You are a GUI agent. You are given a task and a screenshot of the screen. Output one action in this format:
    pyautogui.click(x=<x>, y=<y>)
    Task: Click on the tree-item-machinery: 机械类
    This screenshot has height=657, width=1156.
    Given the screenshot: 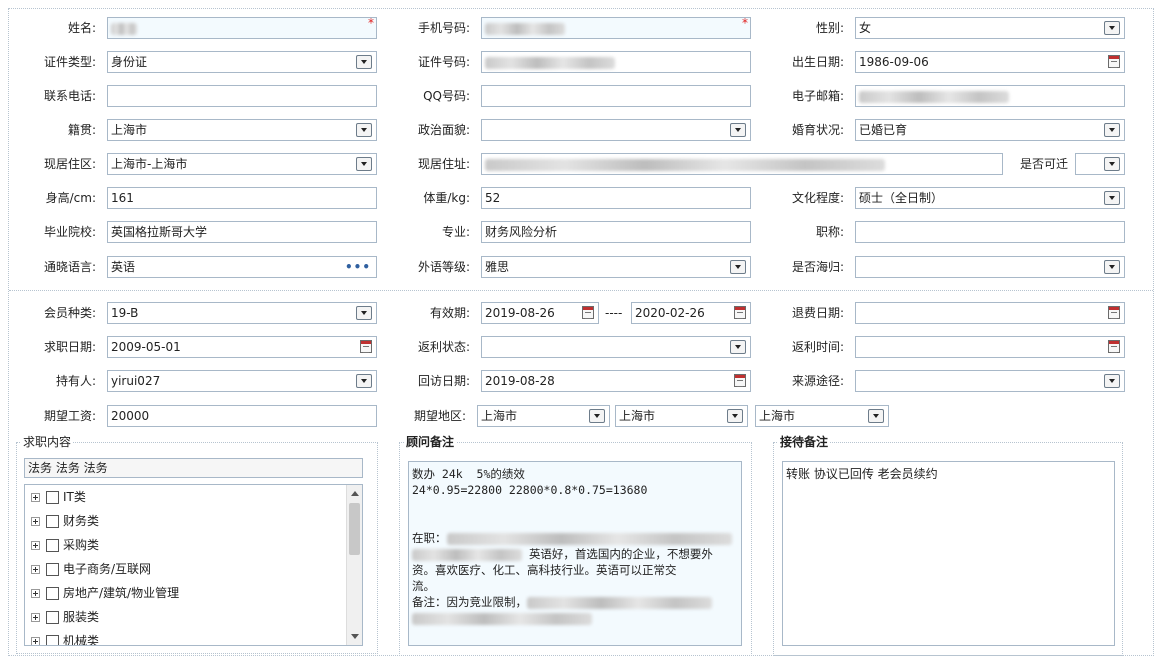 What is the action you would take?
    pyautogui.click(x=65, y=638)
    